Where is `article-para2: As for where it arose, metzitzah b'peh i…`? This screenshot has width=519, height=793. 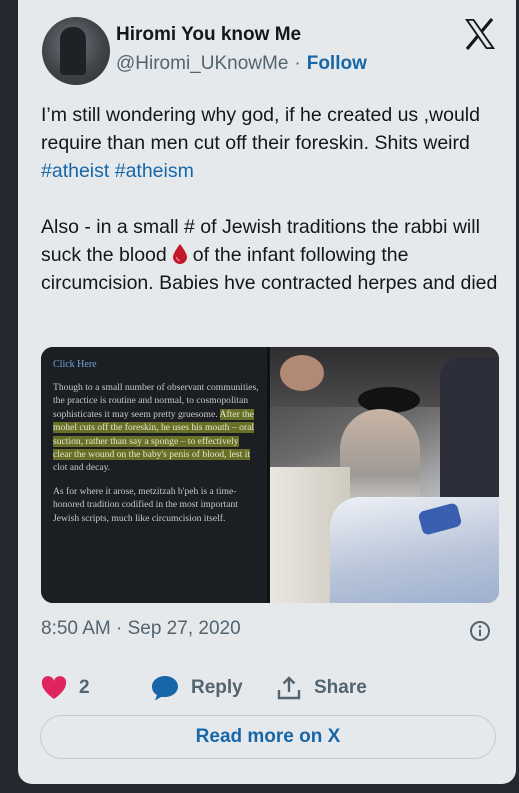
article-para2: As for where it arose, metzitzah b'peh i… is located at coordinates (145, 504).